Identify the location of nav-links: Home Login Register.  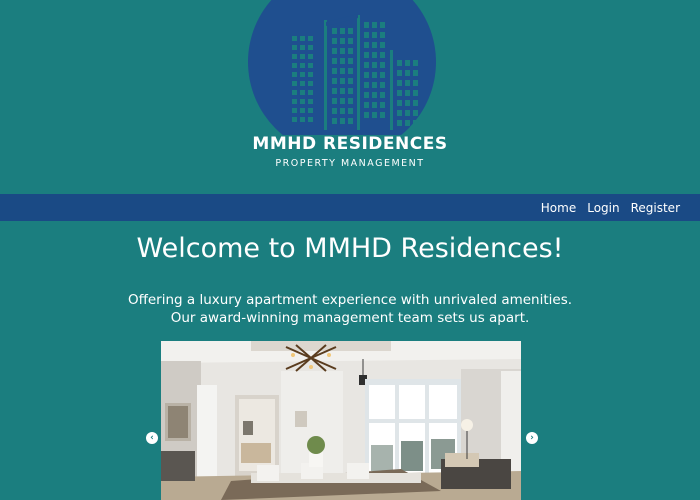
(610, 207).